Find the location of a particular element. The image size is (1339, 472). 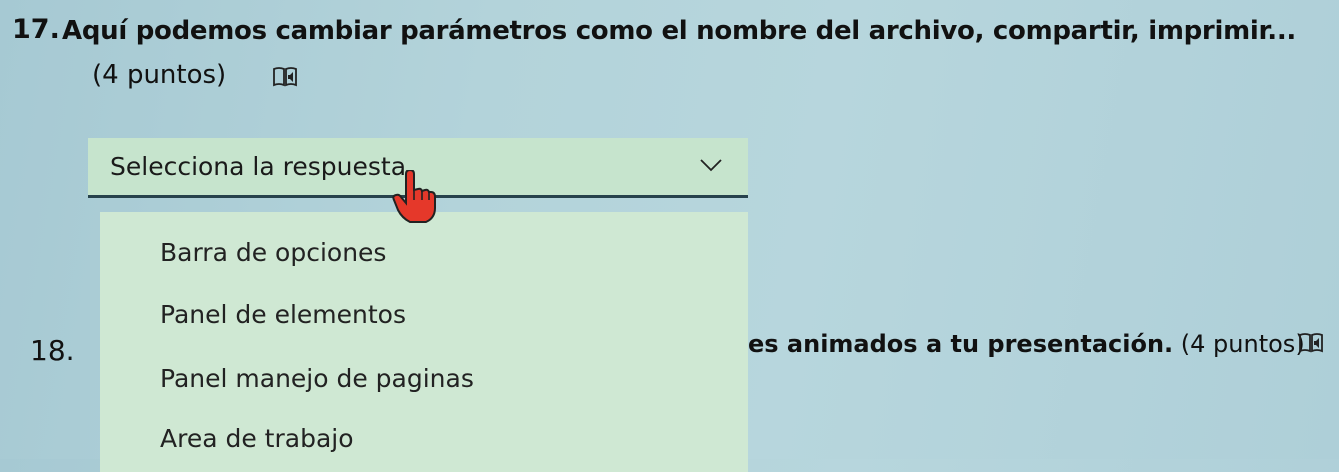

dropdown-placeholder: Selecciona la respuesta is located at coordinates (258, 166).